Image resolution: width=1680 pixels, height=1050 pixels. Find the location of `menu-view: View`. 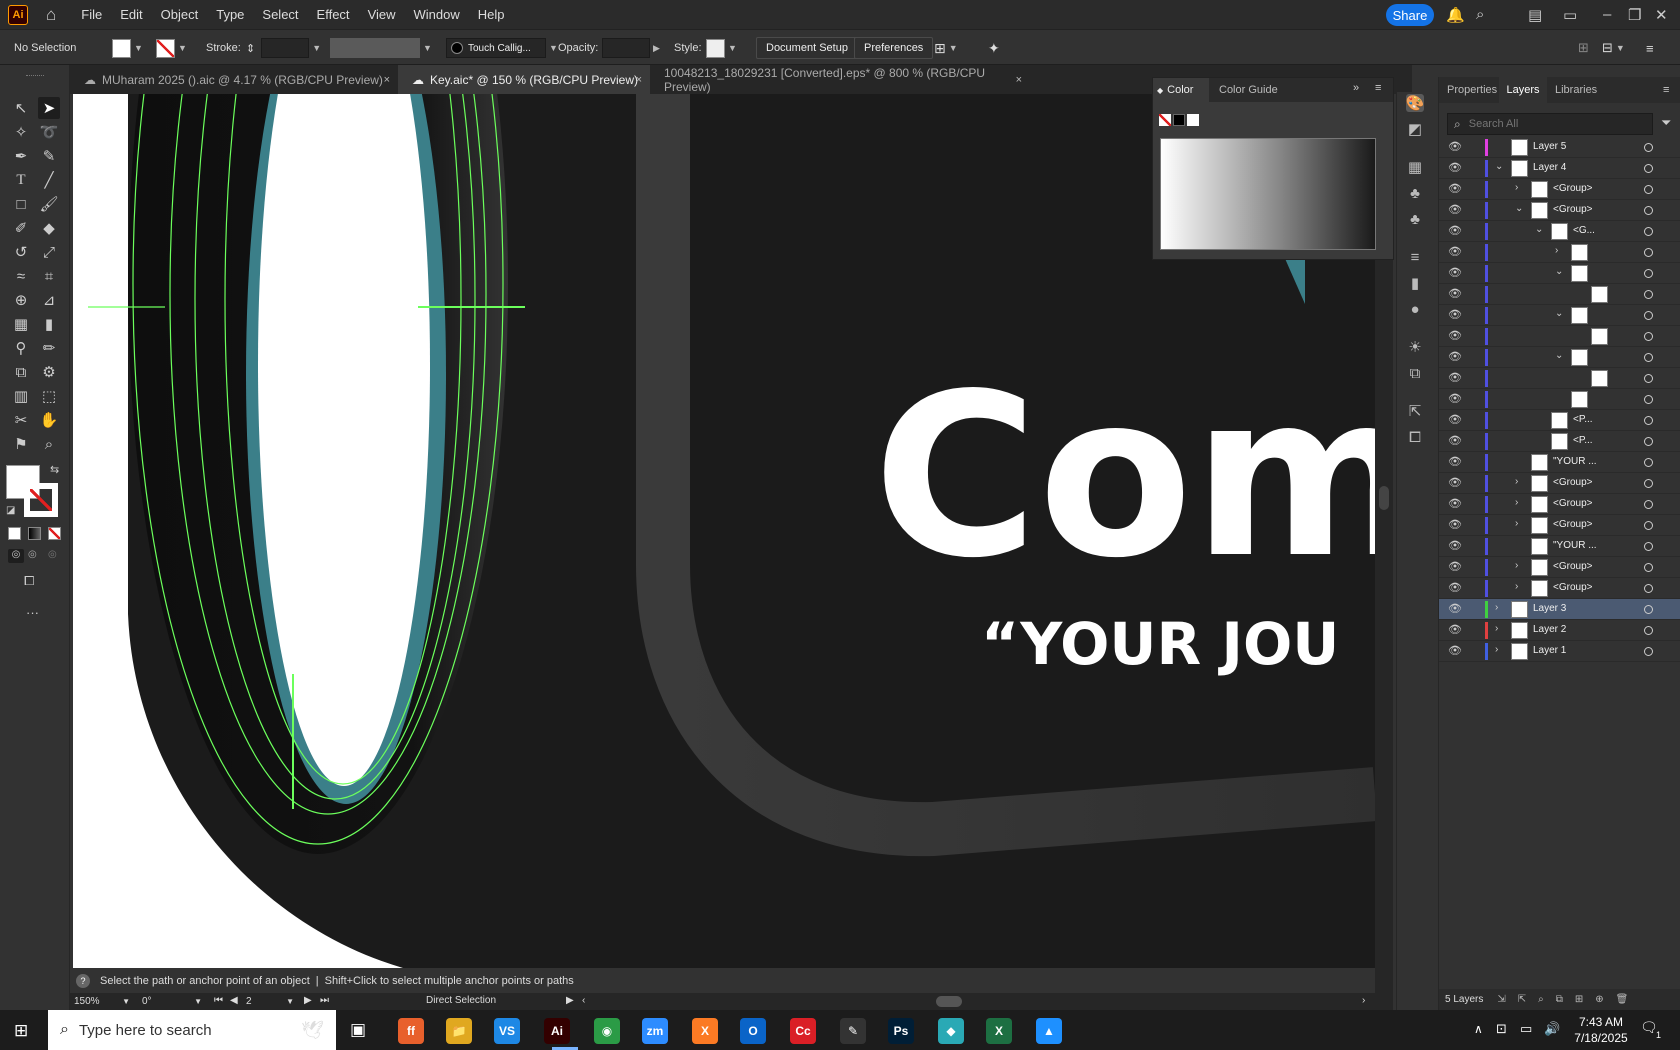

menu-view: View is located at coordinates (382, 14).